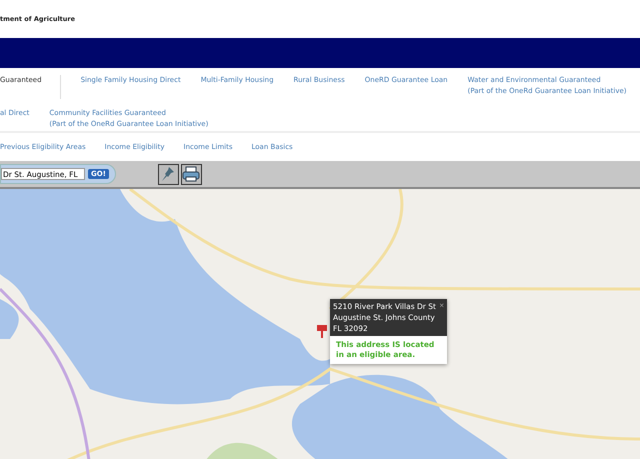 The image size is (640, 459). Describe the element at coordinates (441, 305) in the screenshot. I see `close-button: ×` at that location.